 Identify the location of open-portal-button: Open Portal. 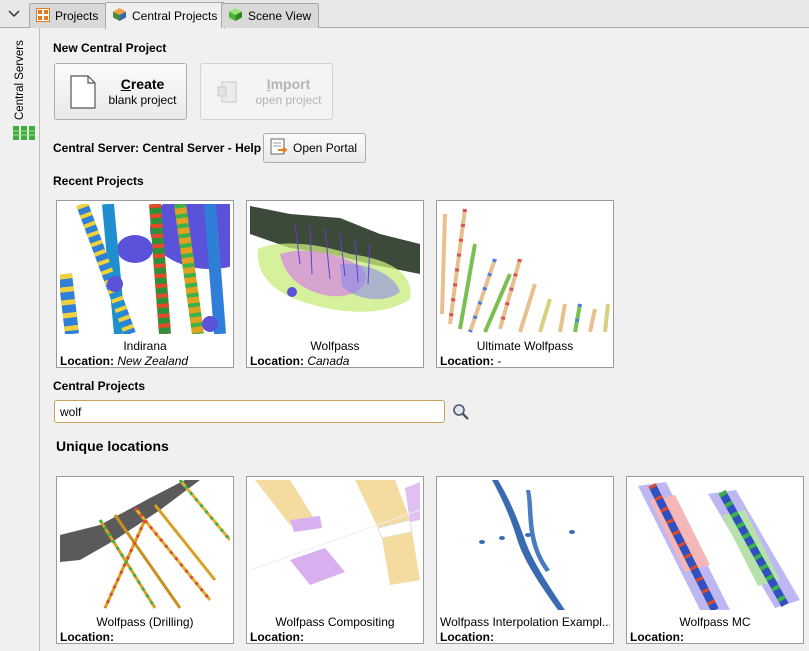
(314, 148).